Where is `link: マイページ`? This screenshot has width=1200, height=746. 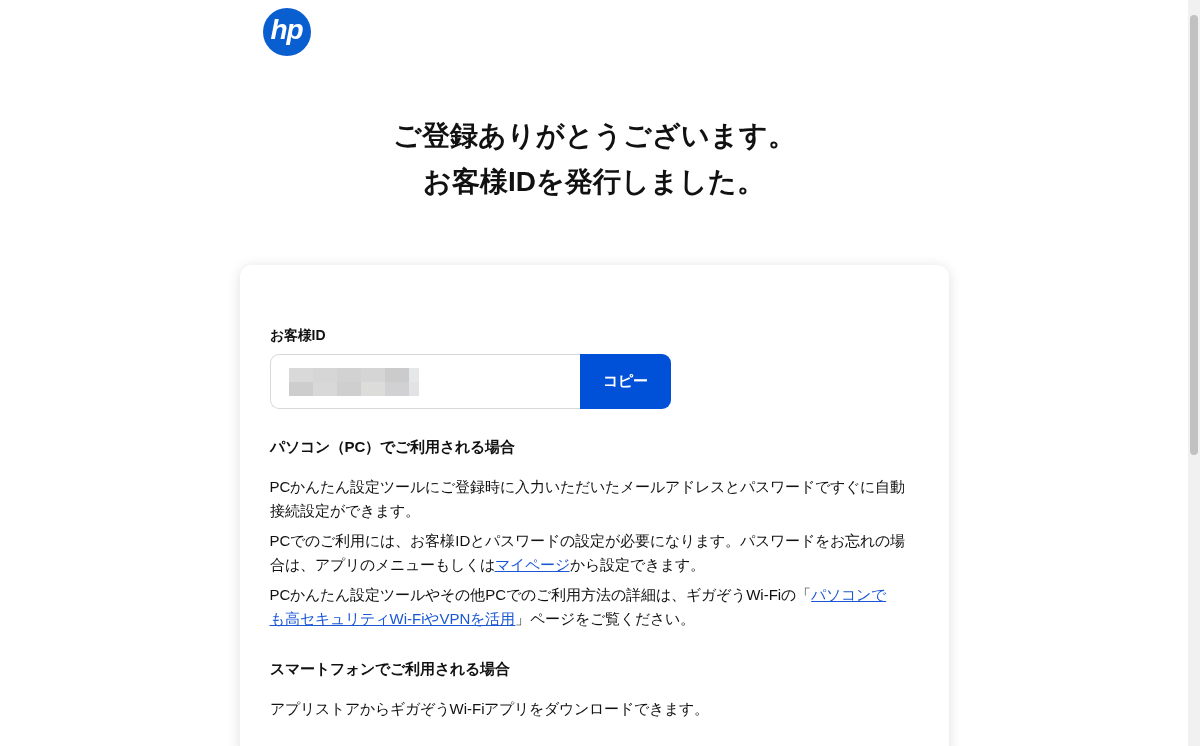 link: マイページ is located at coordinates (532, 564).